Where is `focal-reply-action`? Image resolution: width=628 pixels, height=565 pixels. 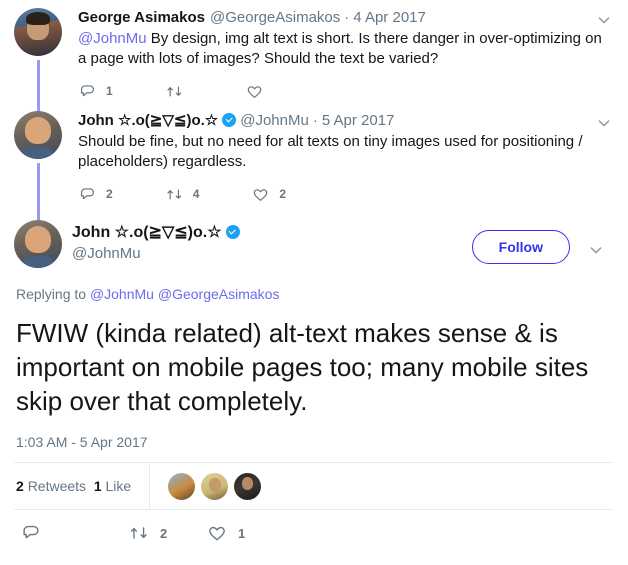 focal-reply-action is located at coordinates (74, 533).